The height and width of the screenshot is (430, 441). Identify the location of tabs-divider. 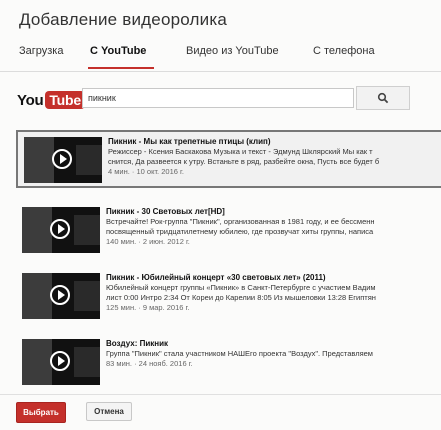
(220, 71).